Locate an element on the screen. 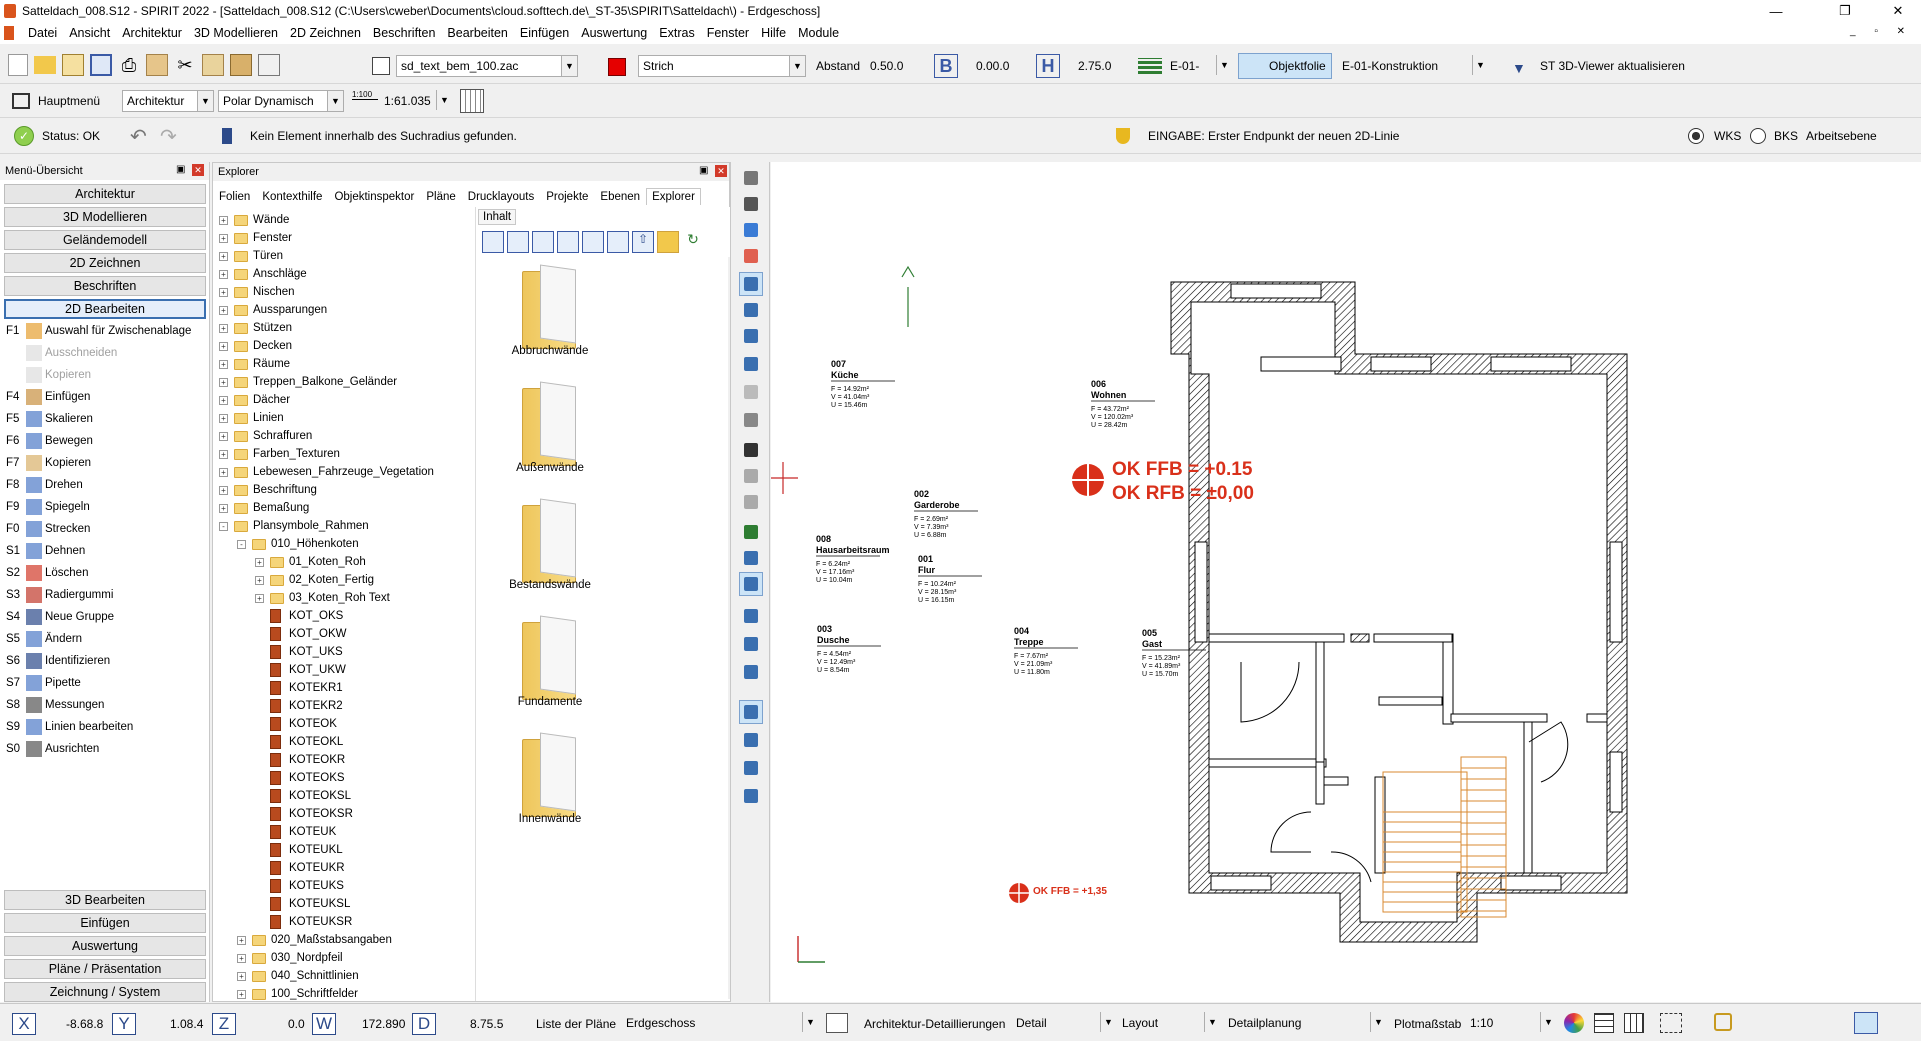 This screenshot has height=1041, width=1921. tree-item: KOTEUKR is located at coordinates (300, 868).